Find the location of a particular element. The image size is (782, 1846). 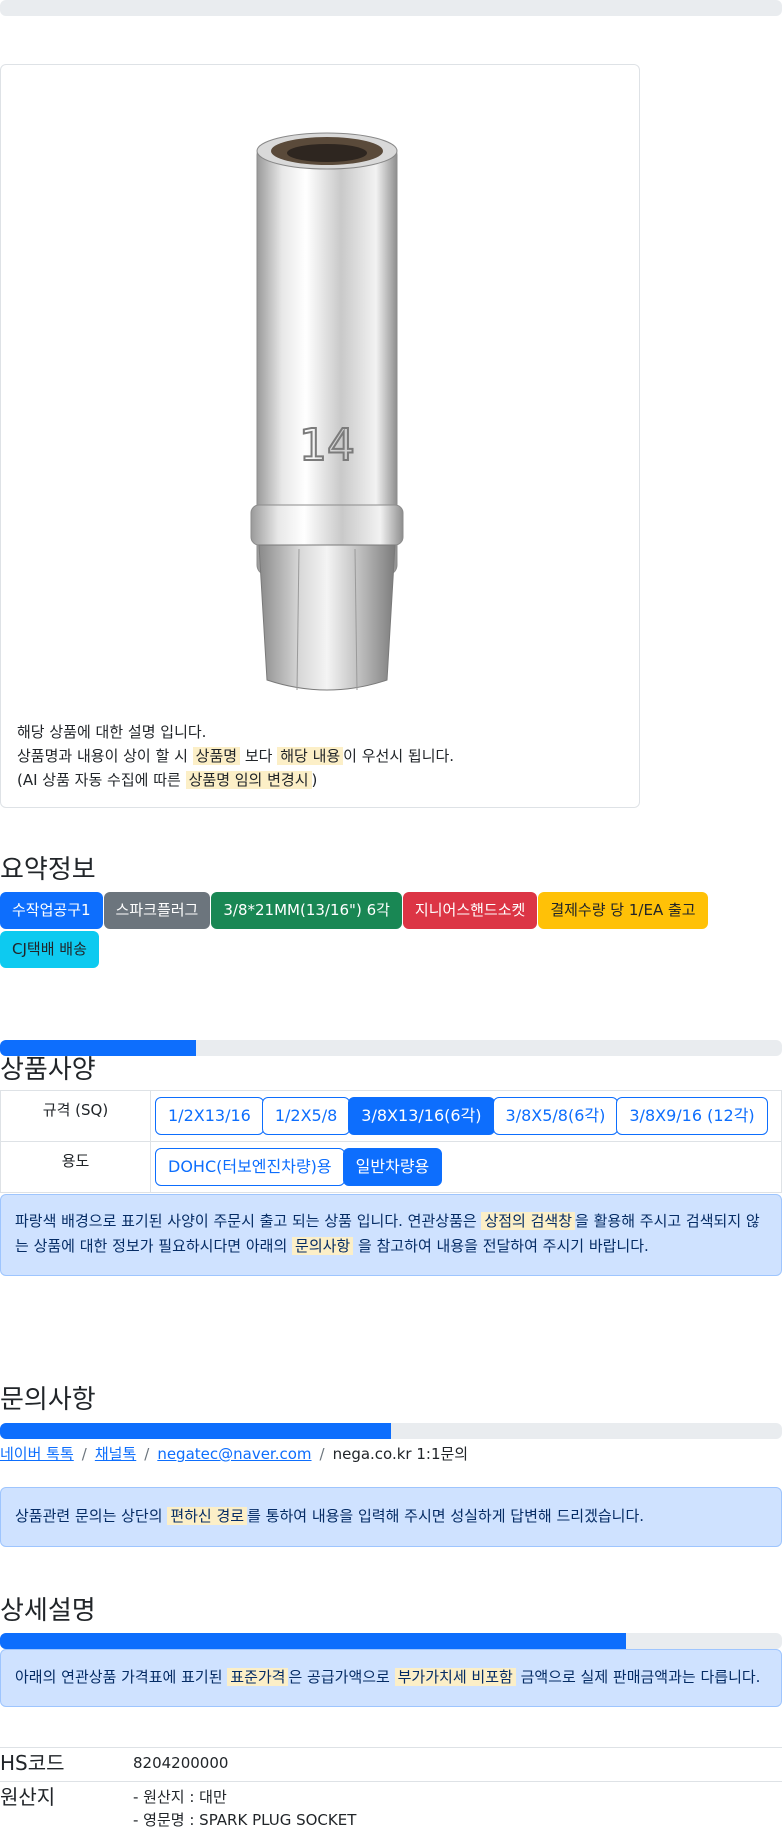

description-line-3: (AI 상품 자동 수집에 따른 상품명 임의 변경시) is located at coordinates (167, 780).